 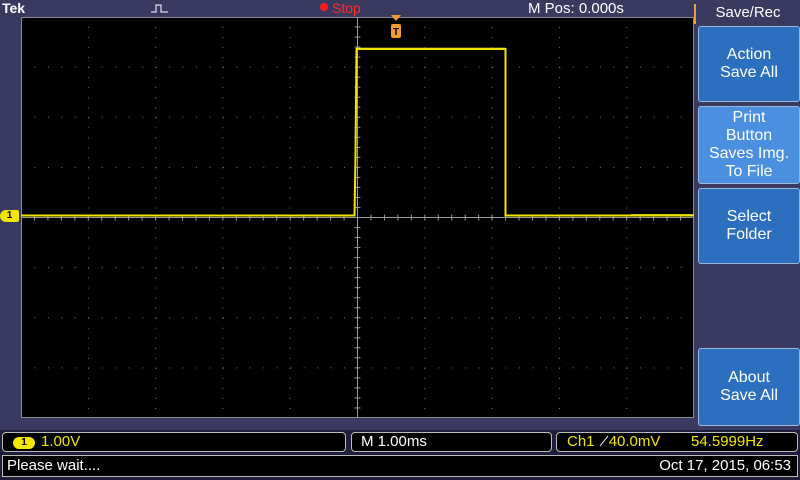 I want to click on stop-dot-icon, so click(x=324, y=7).